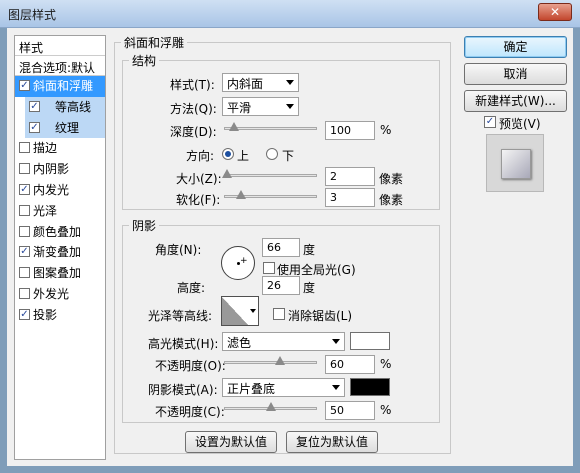 The height and width of the screenshot is (473, 580). What do you see at coordinates (260, 106) in the screenshot?
I see `technique-select: 平滑` at bounding box center [260, 106].